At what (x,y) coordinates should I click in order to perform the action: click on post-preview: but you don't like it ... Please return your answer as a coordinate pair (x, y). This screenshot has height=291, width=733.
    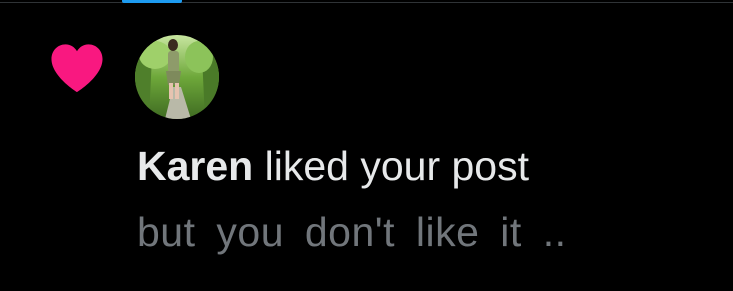
    Looking at the image, I should click on (351, 232).